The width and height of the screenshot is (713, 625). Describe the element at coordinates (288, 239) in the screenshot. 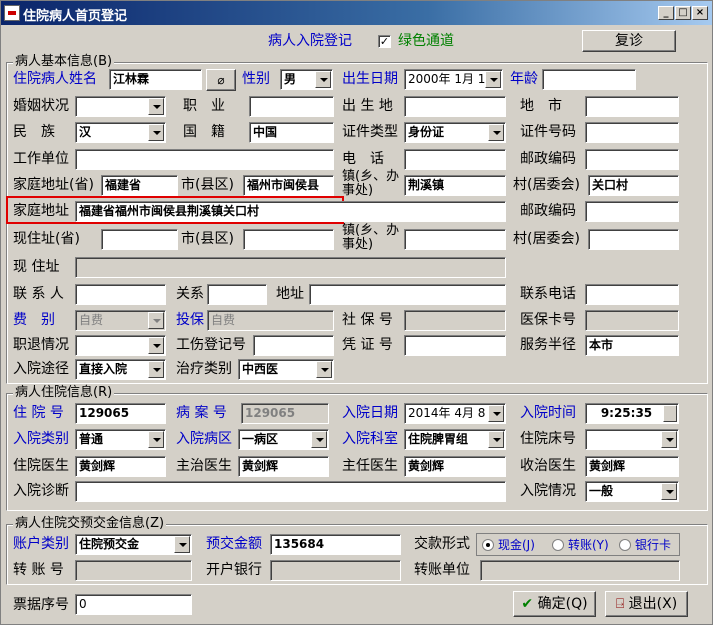

I see `current-city-field` at that location.